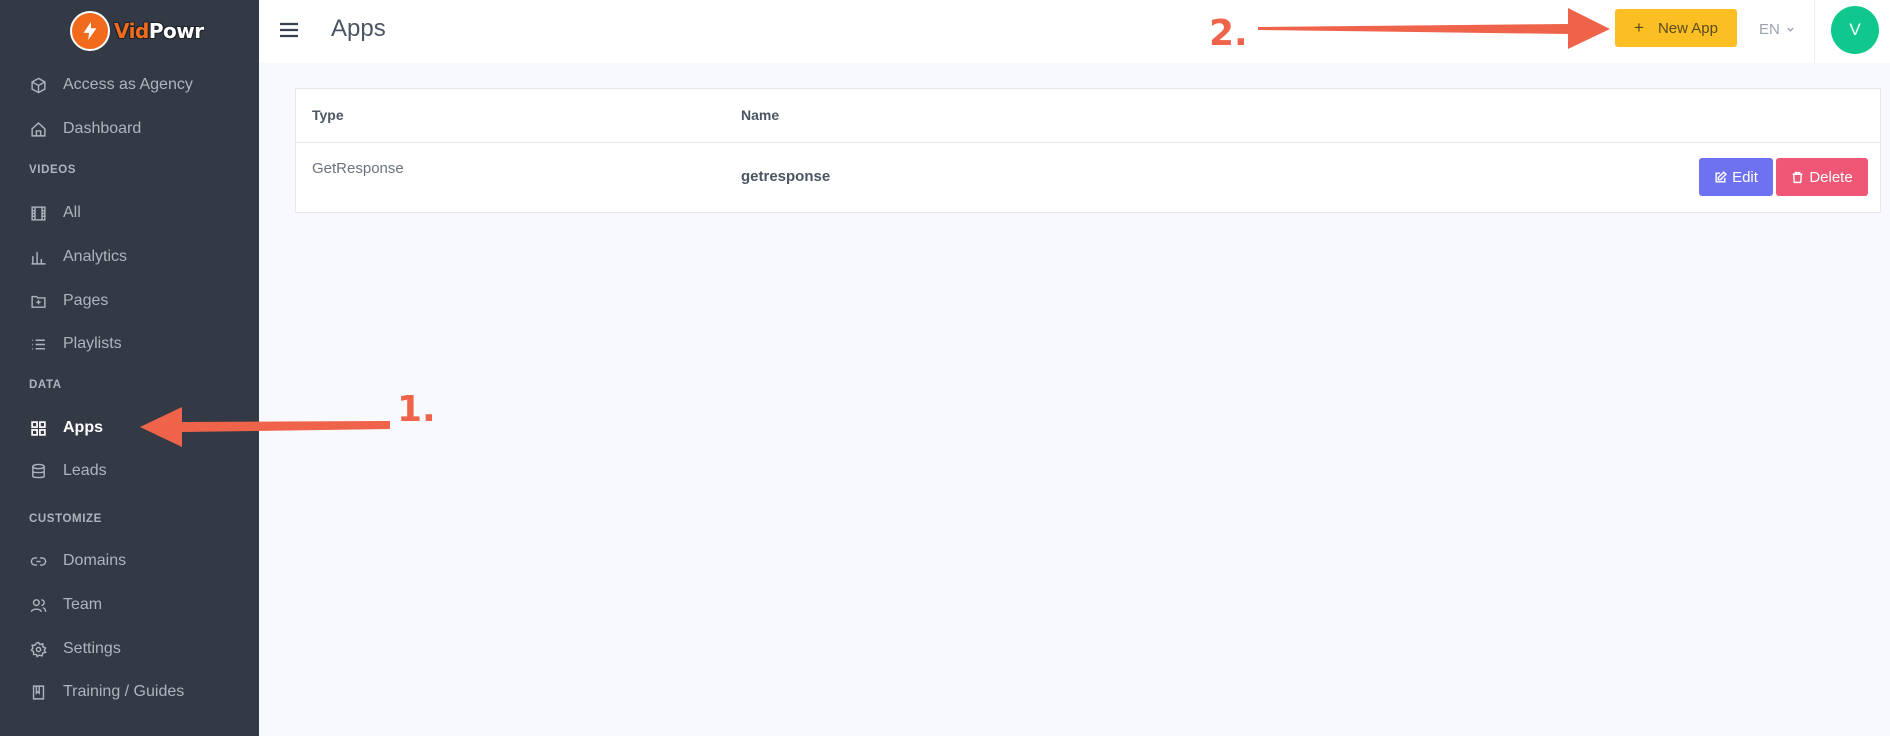 This screenshot has width=1890, height=736. What do you see at coordinates (416, 409) in the screenshot?
I see `annotation-step-1: 1.` at bounding box center [416, 409].